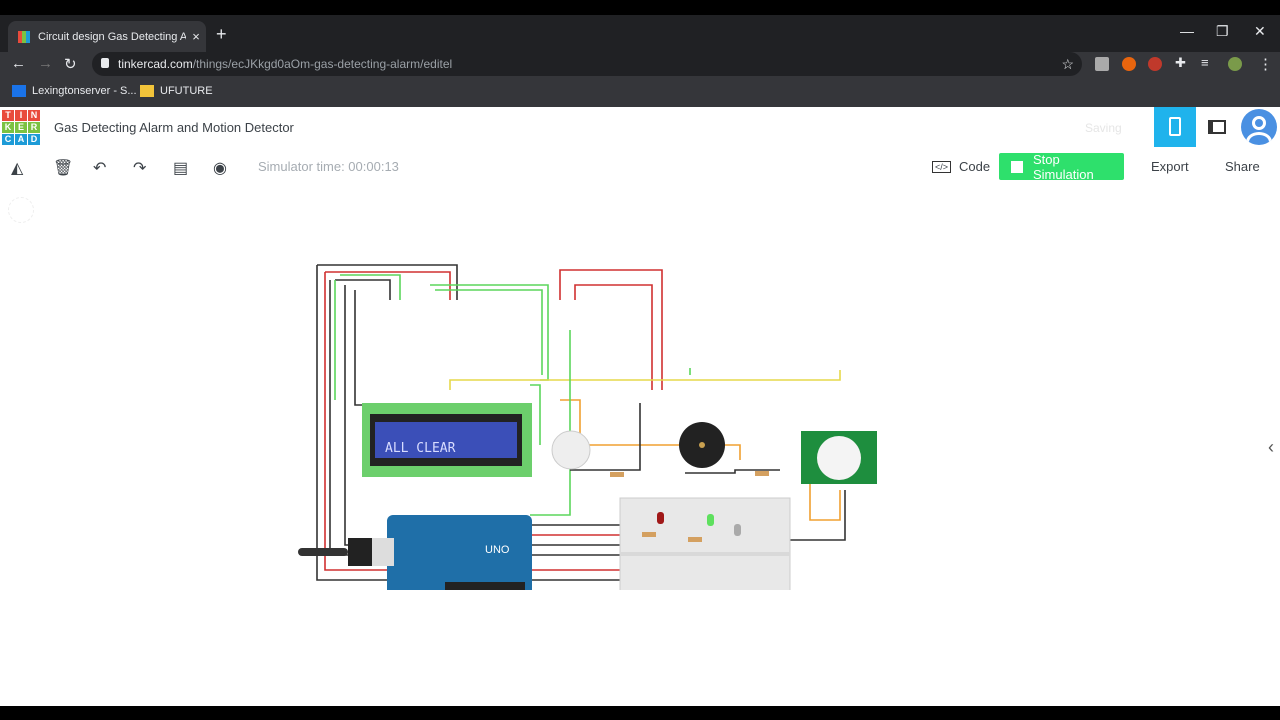  What do you see at coordinates (221, 34) in the screenshot?
I see `new-tab-button: +` at bounding box center [221, 34].